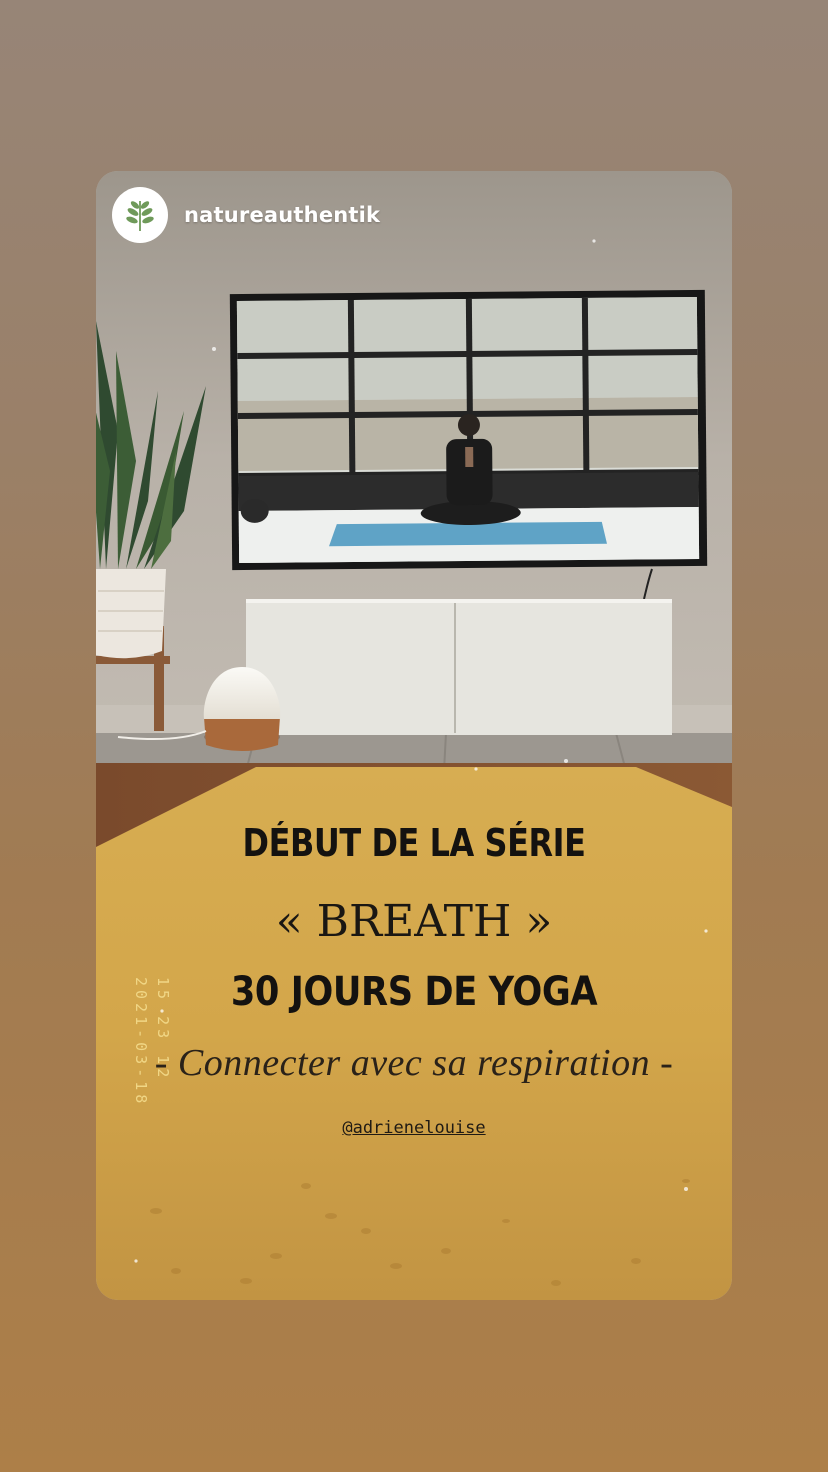 This screenshot has width=828, height=1472. I want to click on leaf-branch-icon, so click(140, 216).